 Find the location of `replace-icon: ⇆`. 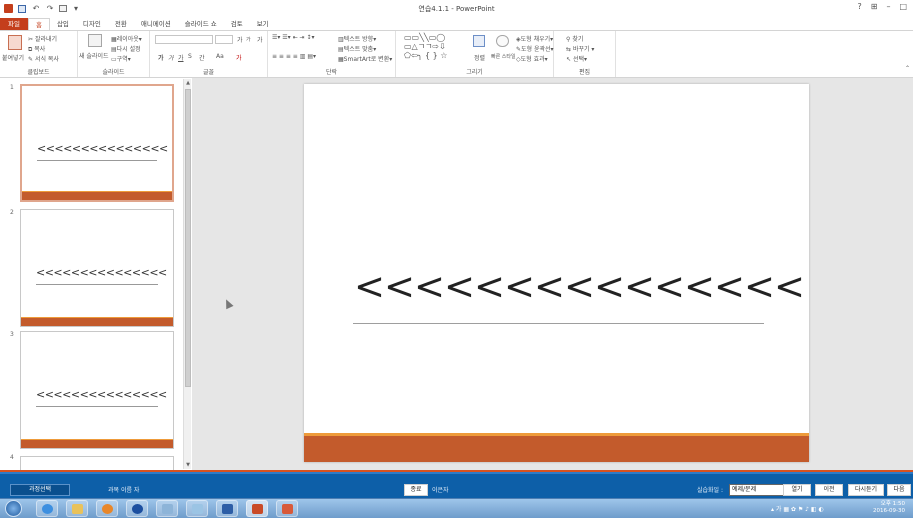

replace-icon: ⇆ is located at coordinates (569, 49).